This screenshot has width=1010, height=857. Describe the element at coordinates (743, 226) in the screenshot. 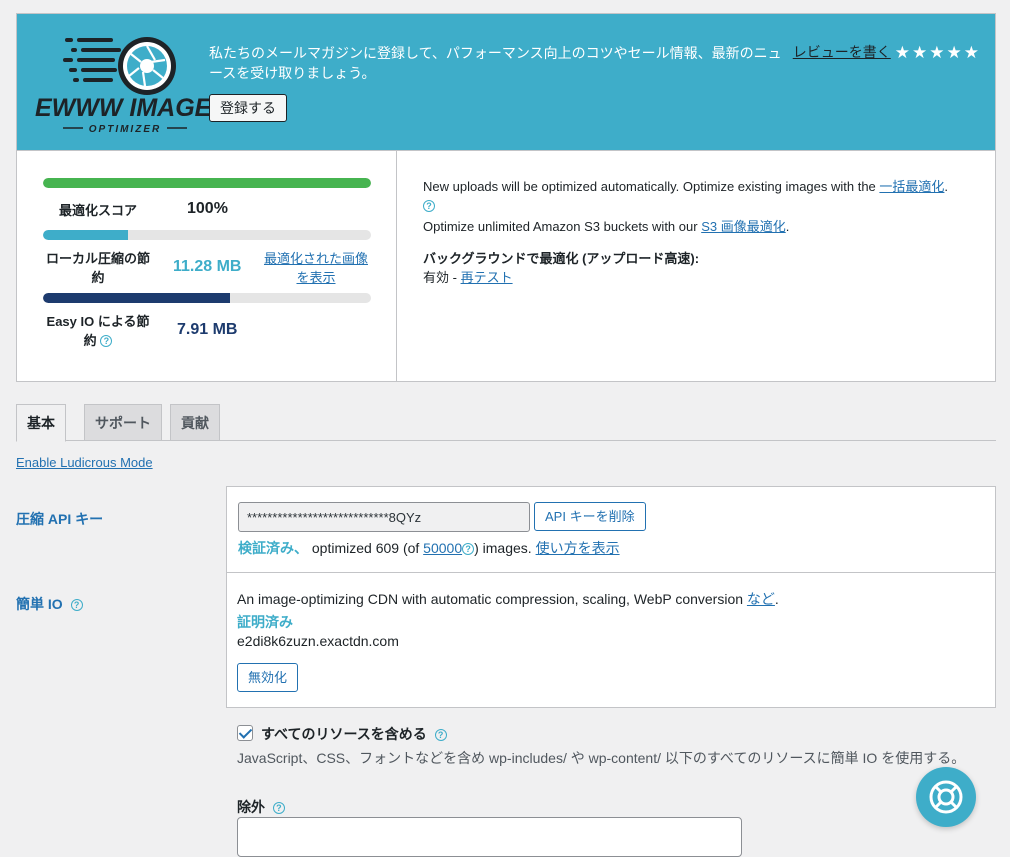

I see `s3-optimize-link: S3 画像最適化` at that location.